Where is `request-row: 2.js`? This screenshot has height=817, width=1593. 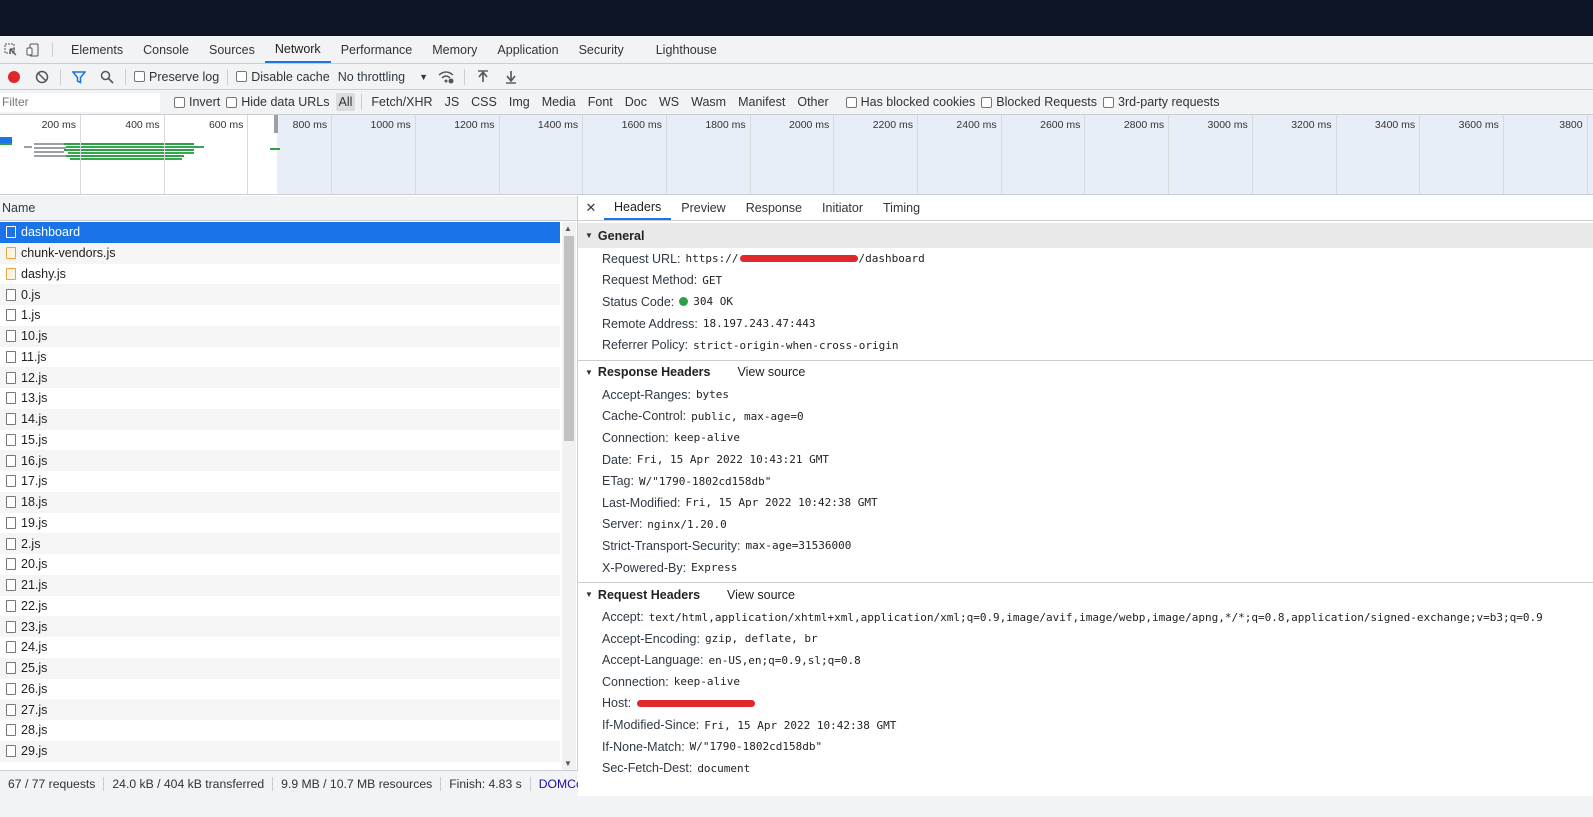 request-row: 2.js is located at coordinates (280, 543).